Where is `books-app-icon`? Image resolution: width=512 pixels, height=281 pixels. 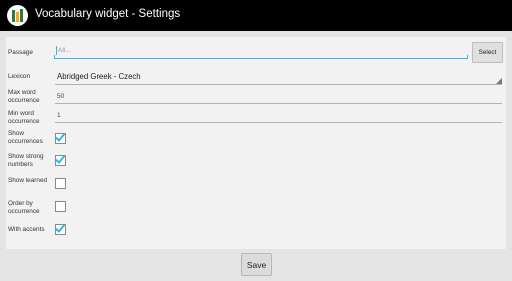 books-app-icon is located at coordinates (17, 15).